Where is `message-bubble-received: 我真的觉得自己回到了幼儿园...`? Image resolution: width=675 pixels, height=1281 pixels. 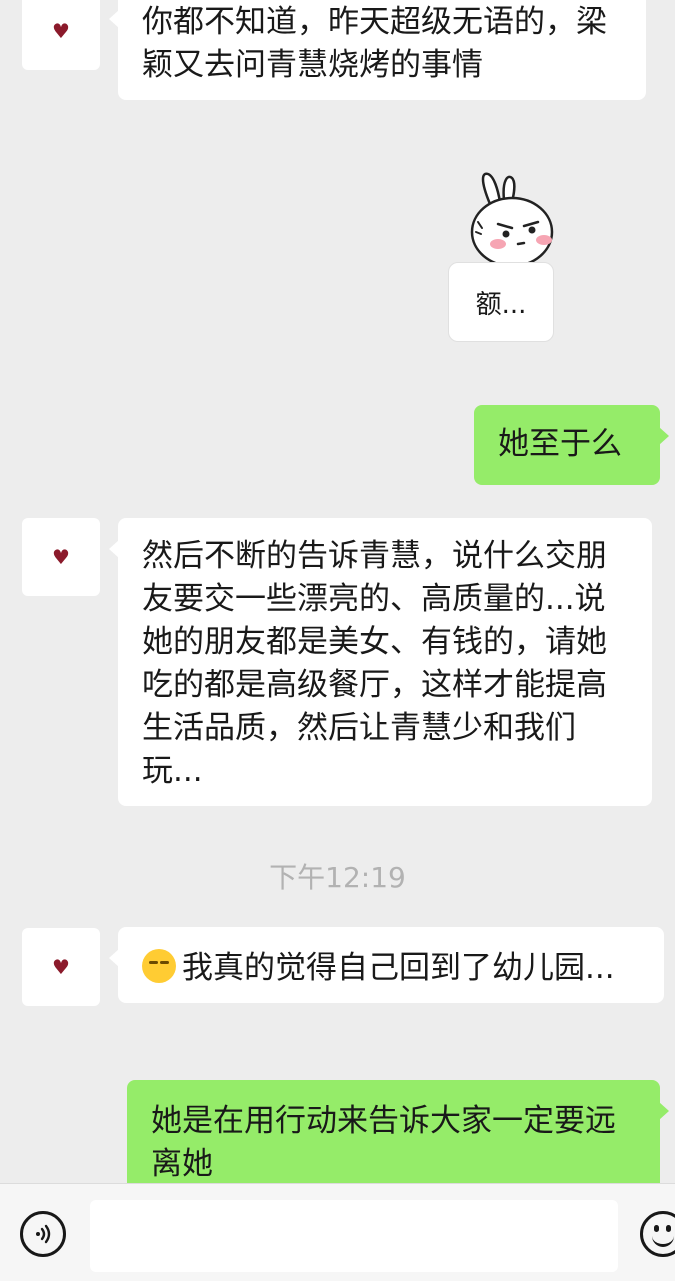
message-bubble-received: 我真的觉得自己回到了幼儿园... is located at coordinates (386, 965).